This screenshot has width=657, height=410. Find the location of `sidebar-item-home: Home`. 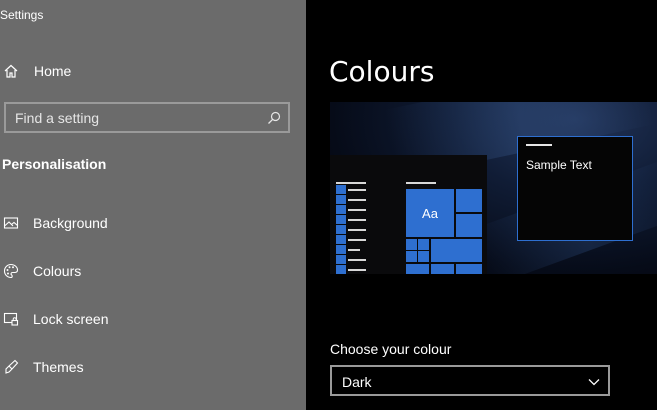

sidebar-item-home: Home is located at coordinates (153, 71).